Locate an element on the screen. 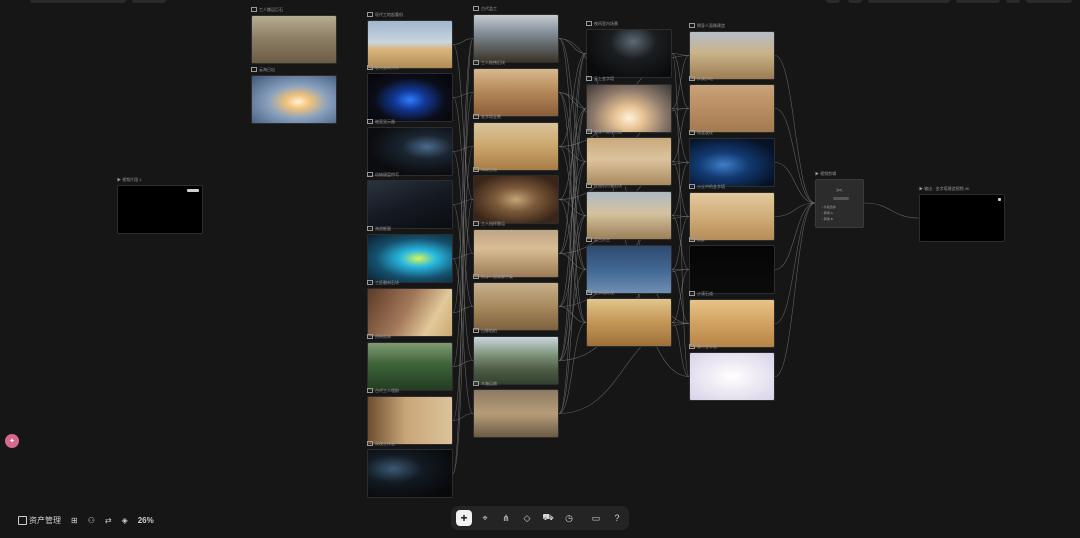 Image resolution: width=1080 pixels, height=538 pixels. image-node: 木箱运输 is located at coordinates (516, 409).